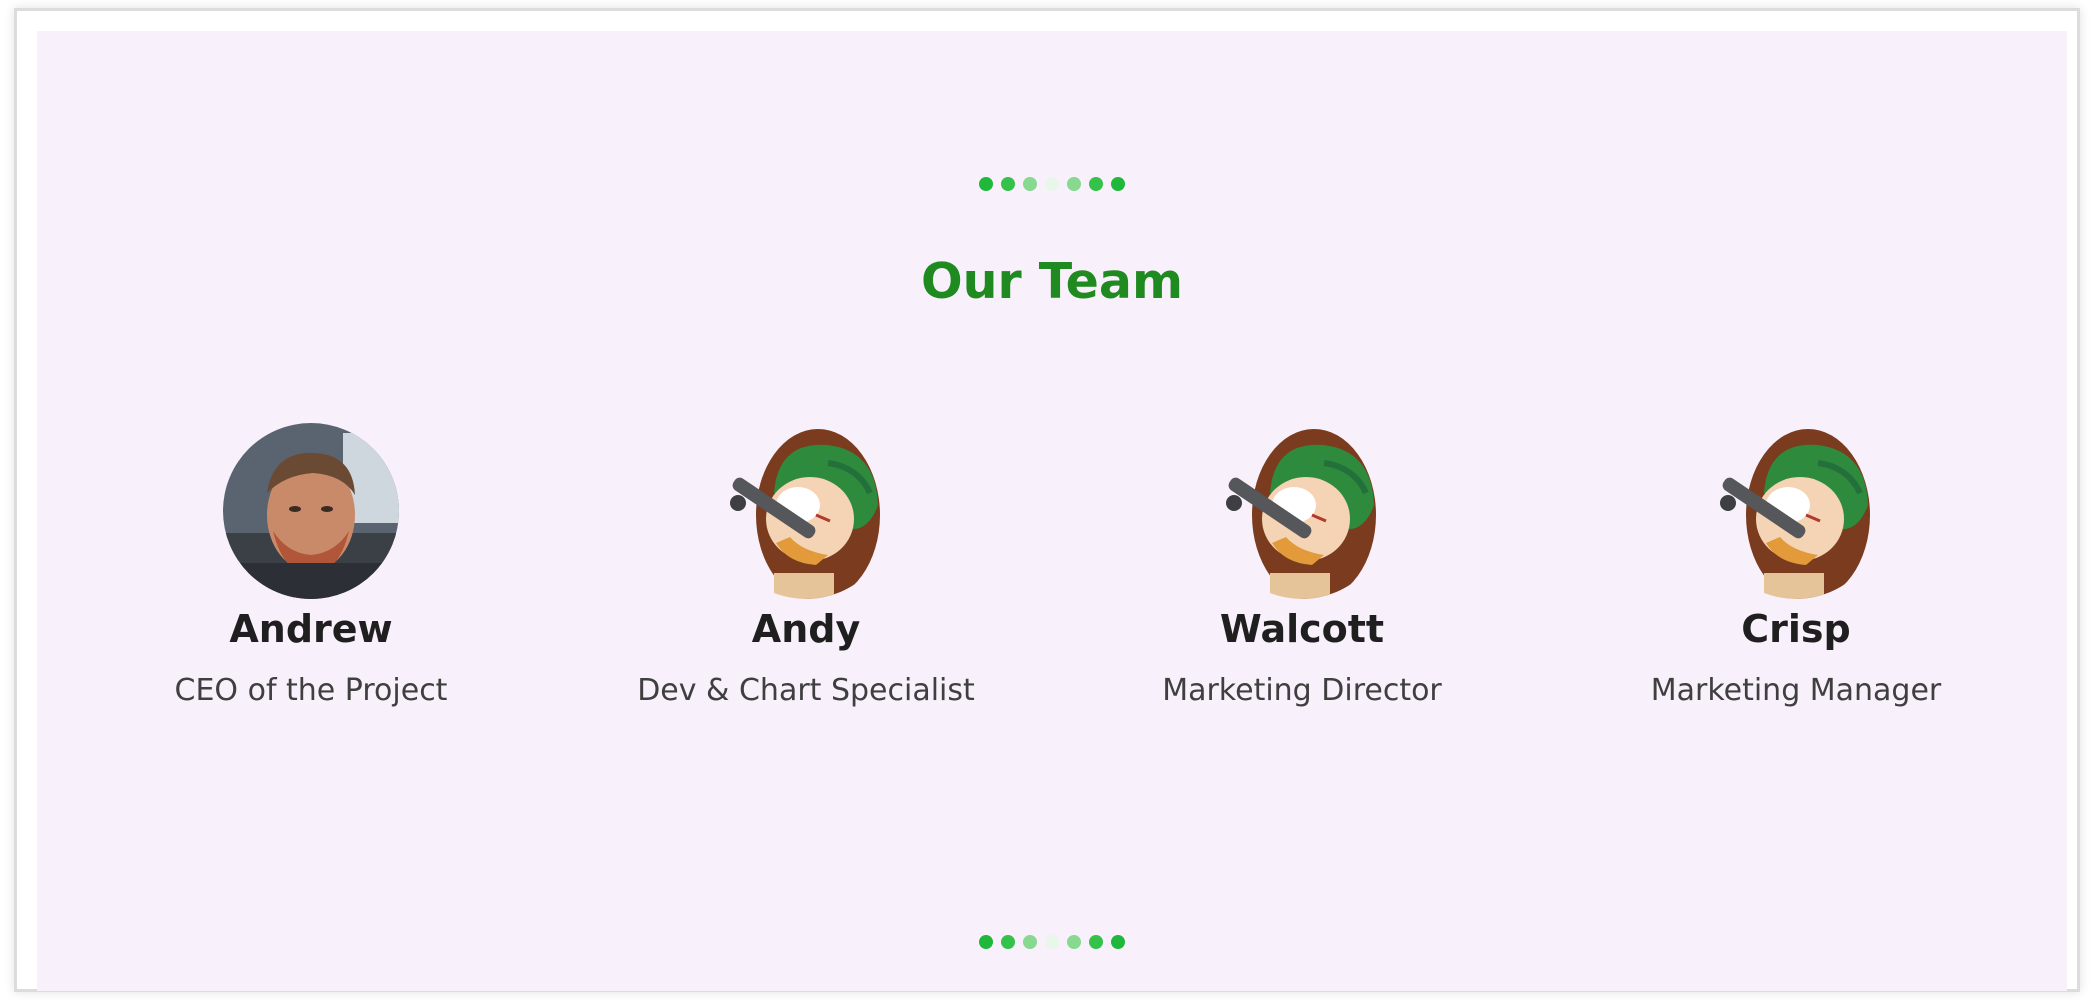 The image size is (2096, 1000). I want to click on section-title: Our Team, so click(1052, 281).